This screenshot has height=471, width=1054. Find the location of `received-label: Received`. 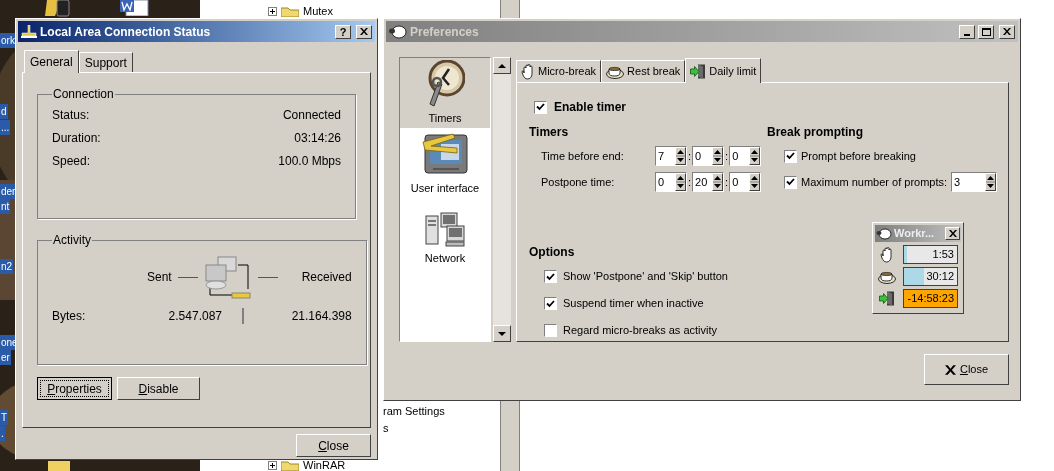

received-label: Received is located at coordinates (326, 277).